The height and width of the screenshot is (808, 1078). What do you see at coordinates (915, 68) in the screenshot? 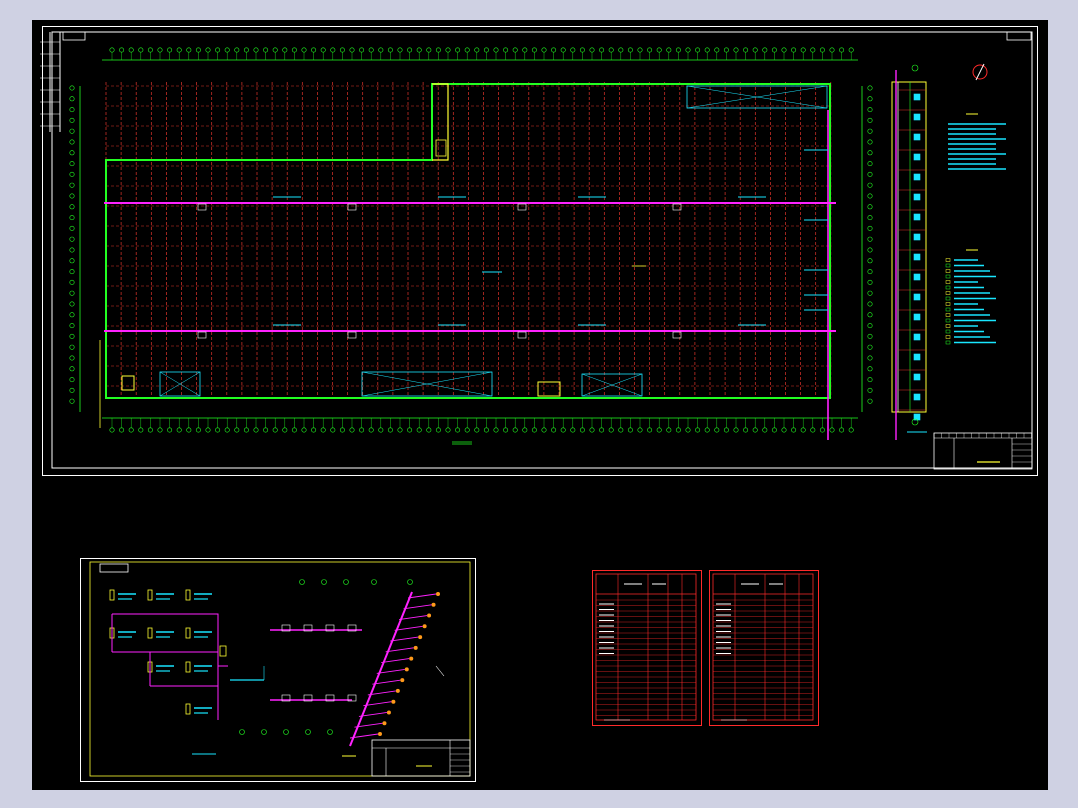
I see `section-bubble-top` at bounding box center [915, 68].